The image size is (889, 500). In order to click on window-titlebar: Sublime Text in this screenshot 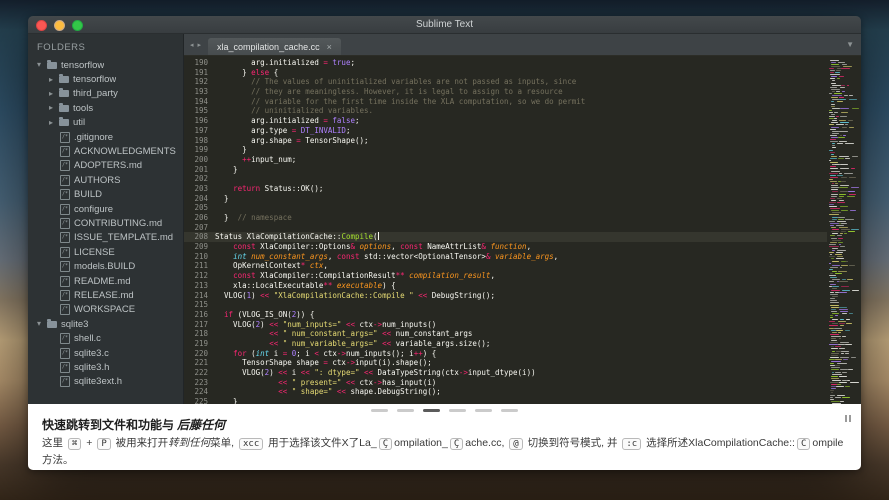, I will do `click(444, 25)`.